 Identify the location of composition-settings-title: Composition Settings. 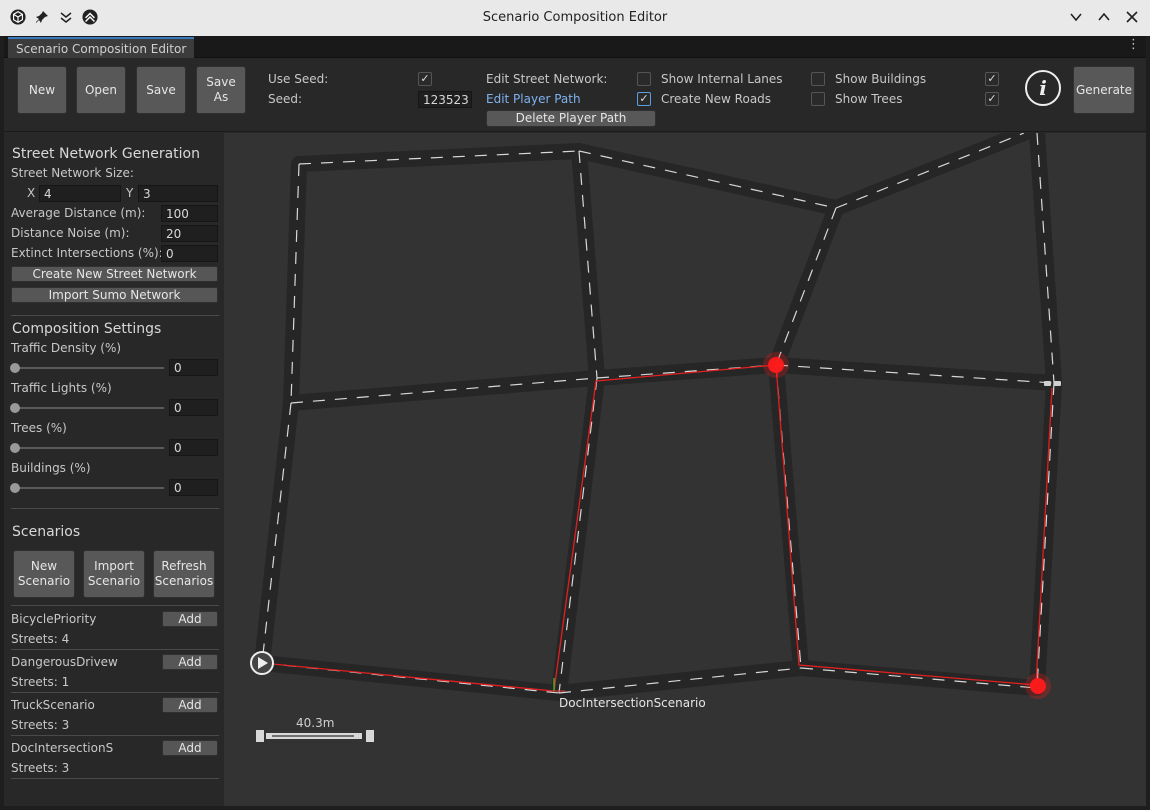
(87, 329).